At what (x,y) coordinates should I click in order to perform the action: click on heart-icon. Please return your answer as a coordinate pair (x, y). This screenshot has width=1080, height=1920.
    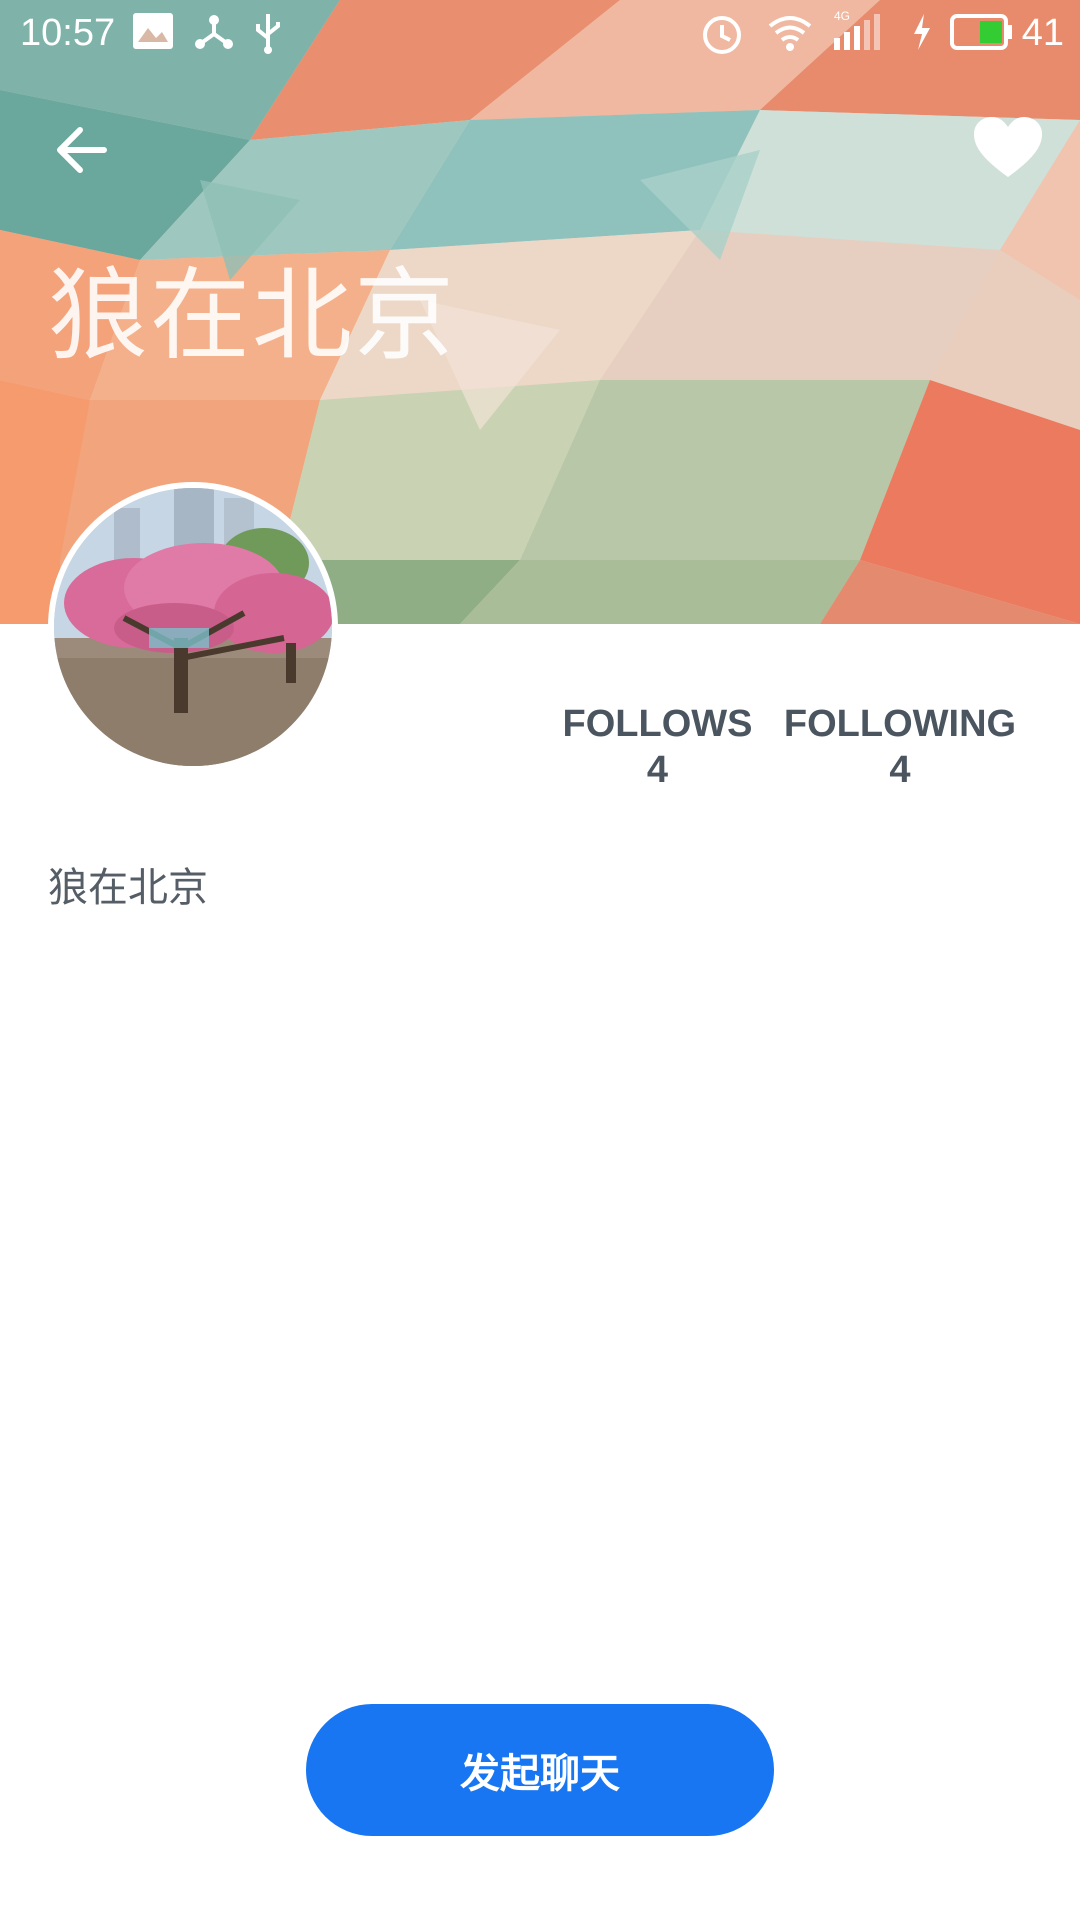
    Looking at the image, I should click on (1008, 147).